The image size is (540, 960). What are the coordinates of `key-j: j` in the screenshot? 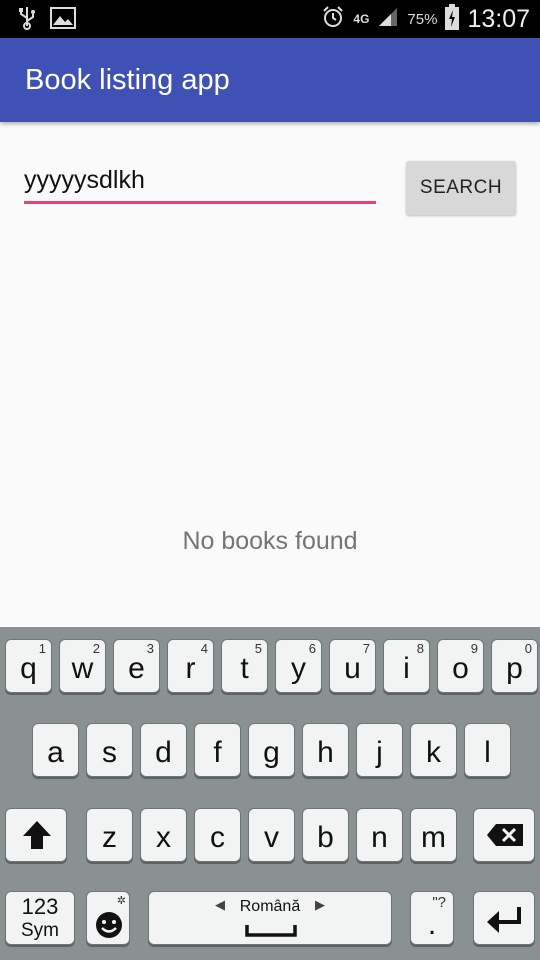 It's located at (379, 750).